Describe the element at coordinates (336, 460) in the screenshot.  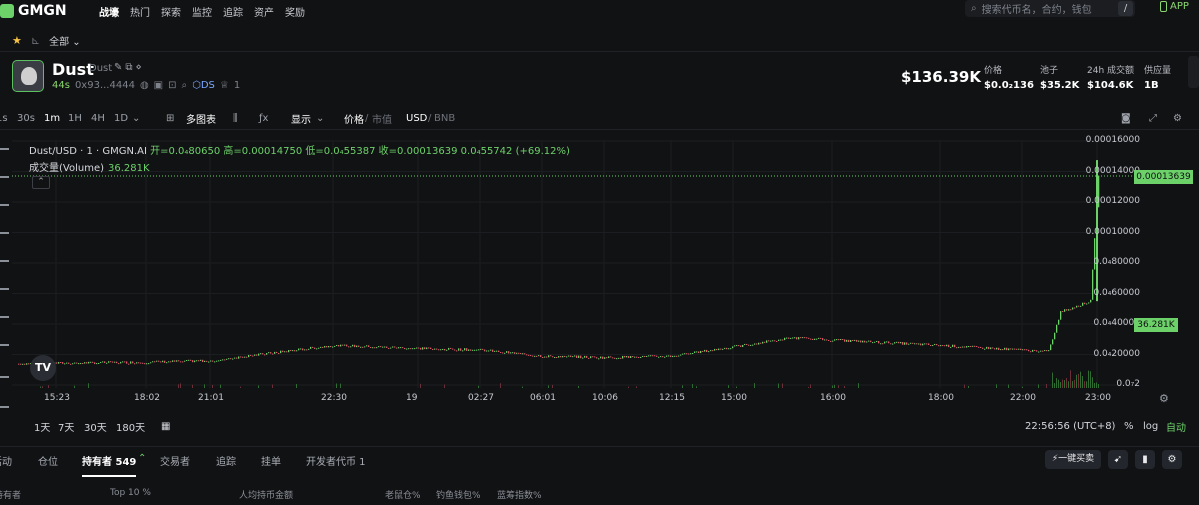
I see `tab-dev-tokens: 开发者代币 1` at that location.